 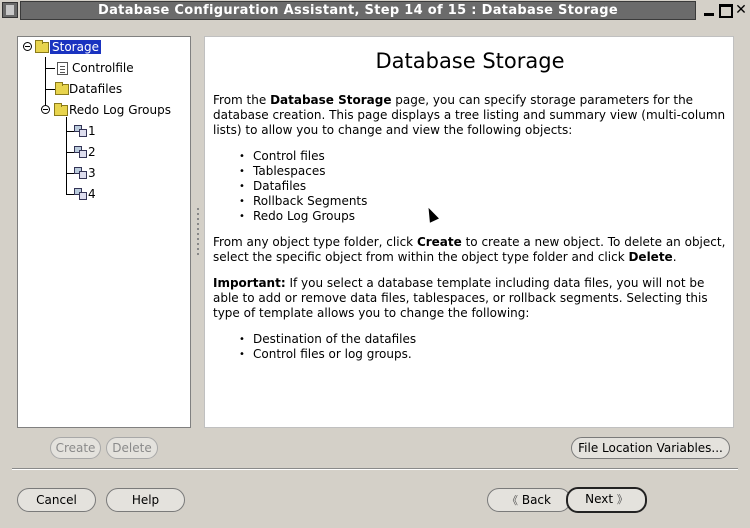 I want to click on tree-item-redo-group-4: 4, so click(x=92, y=194).